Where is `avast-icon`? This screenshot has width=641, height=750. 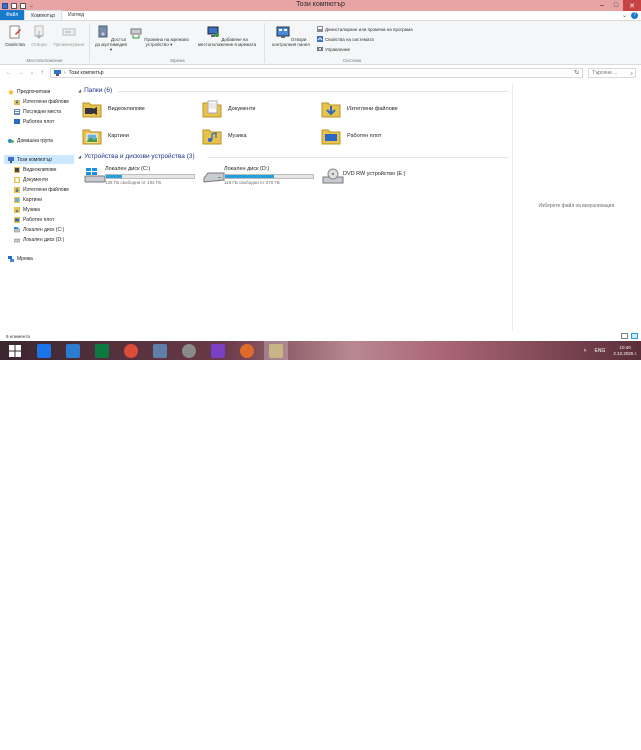
avast-icon is located at coordinates (247, 350).